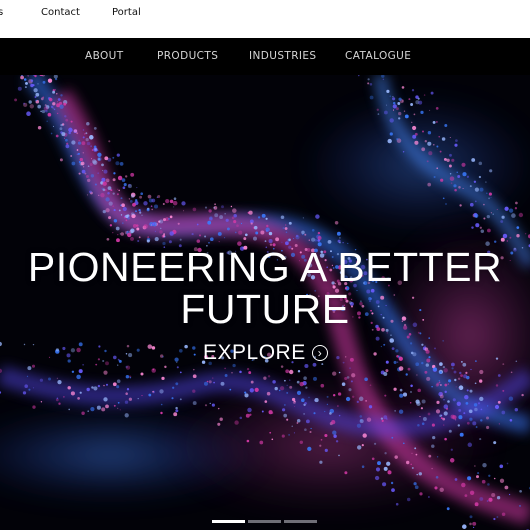 The image size is (530, 530). I want to click on chevron-right-circle-icon: ›, so click(319, 353).